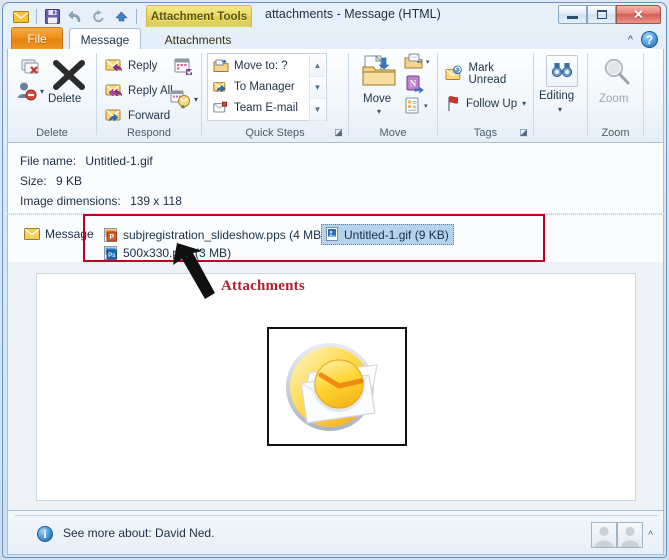 The height and width of the screenshot is (560, 669). I want to click on quick-step-to-manager-label: To Manager, so click(264, 86).